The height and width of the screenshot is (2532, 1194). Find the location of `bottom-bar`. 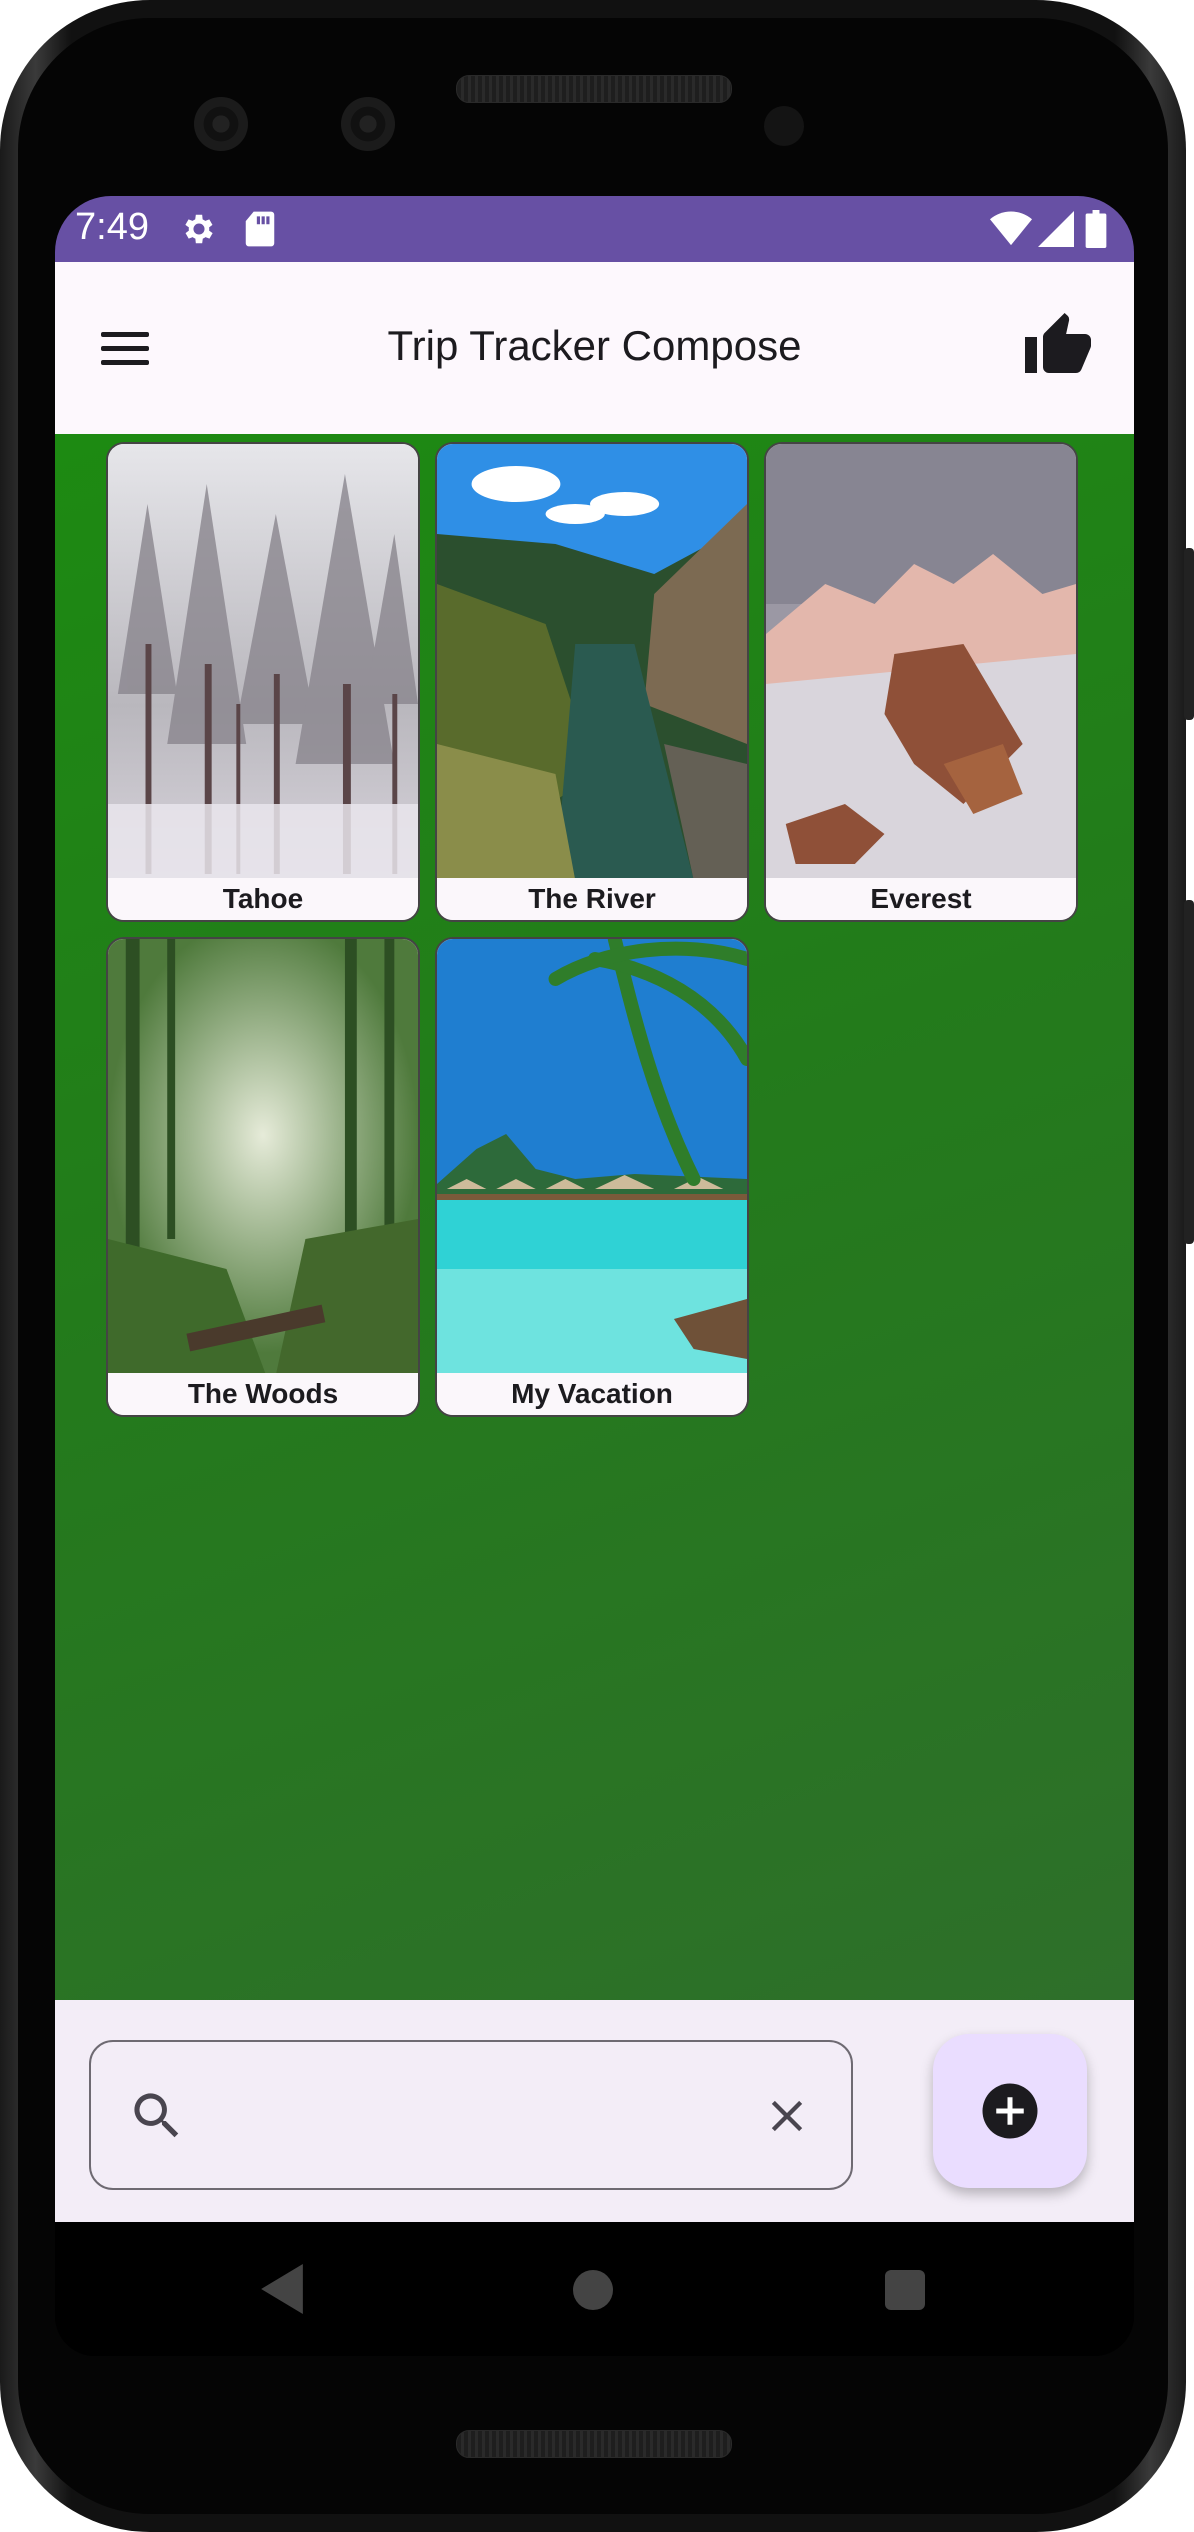

bottom-bar is located at coordinates (594, 2111).